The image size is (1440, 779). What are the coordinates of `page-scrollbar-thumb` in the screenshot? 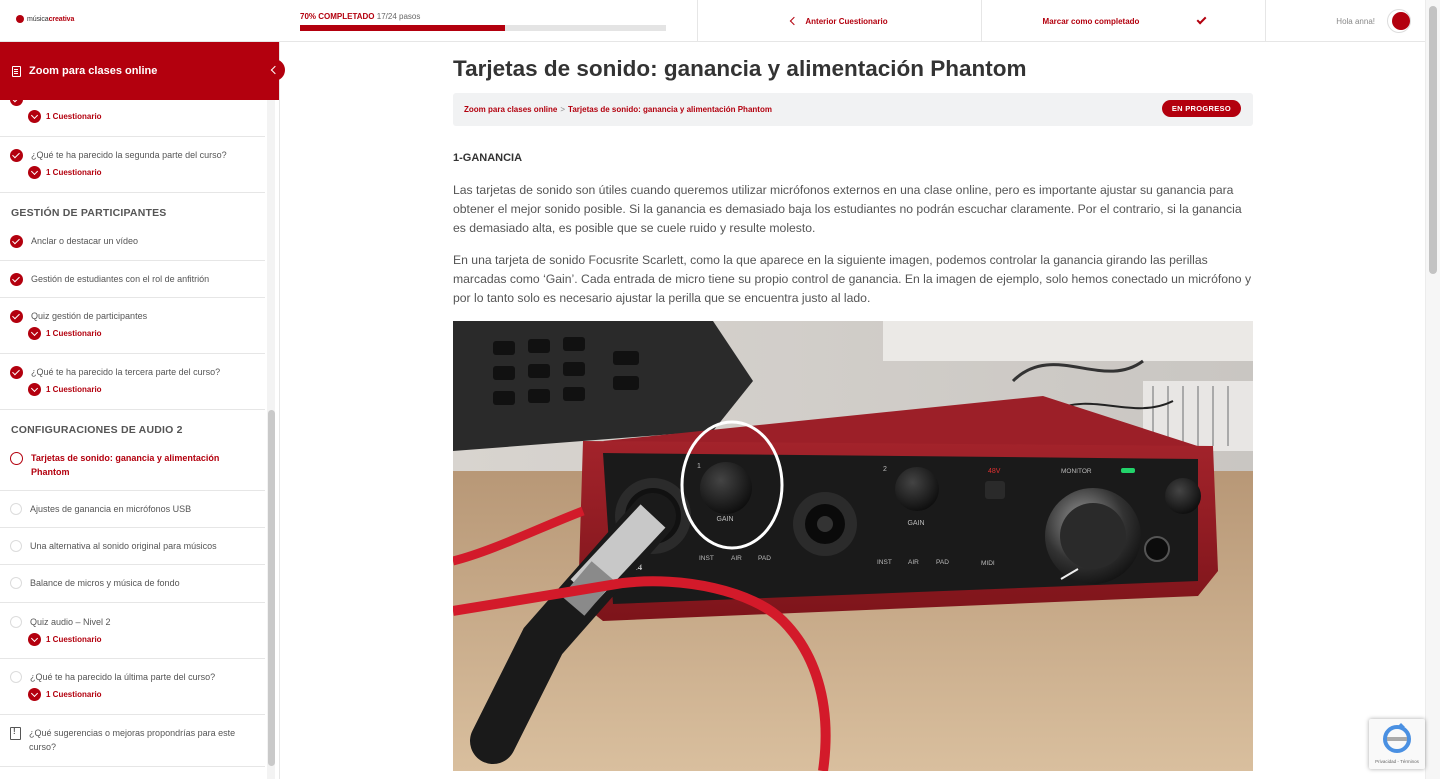 It's located at (1433, 140).